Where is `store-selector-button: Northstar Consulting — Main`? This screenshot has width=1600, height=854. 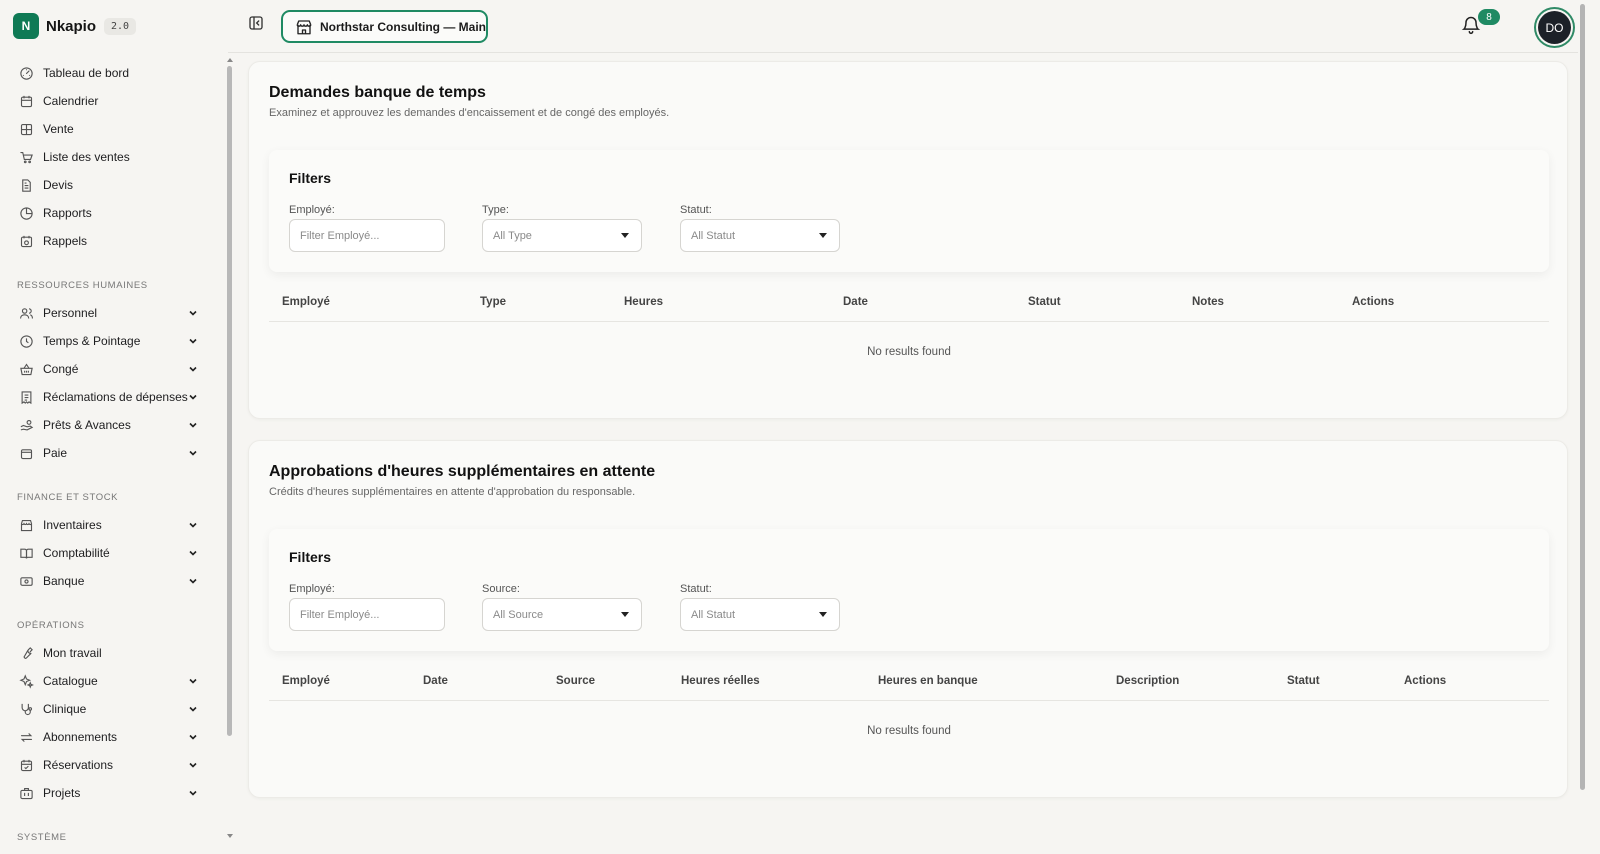
store-selector-button: Northstar Consulting — Main is located at coordinates (384, 26).